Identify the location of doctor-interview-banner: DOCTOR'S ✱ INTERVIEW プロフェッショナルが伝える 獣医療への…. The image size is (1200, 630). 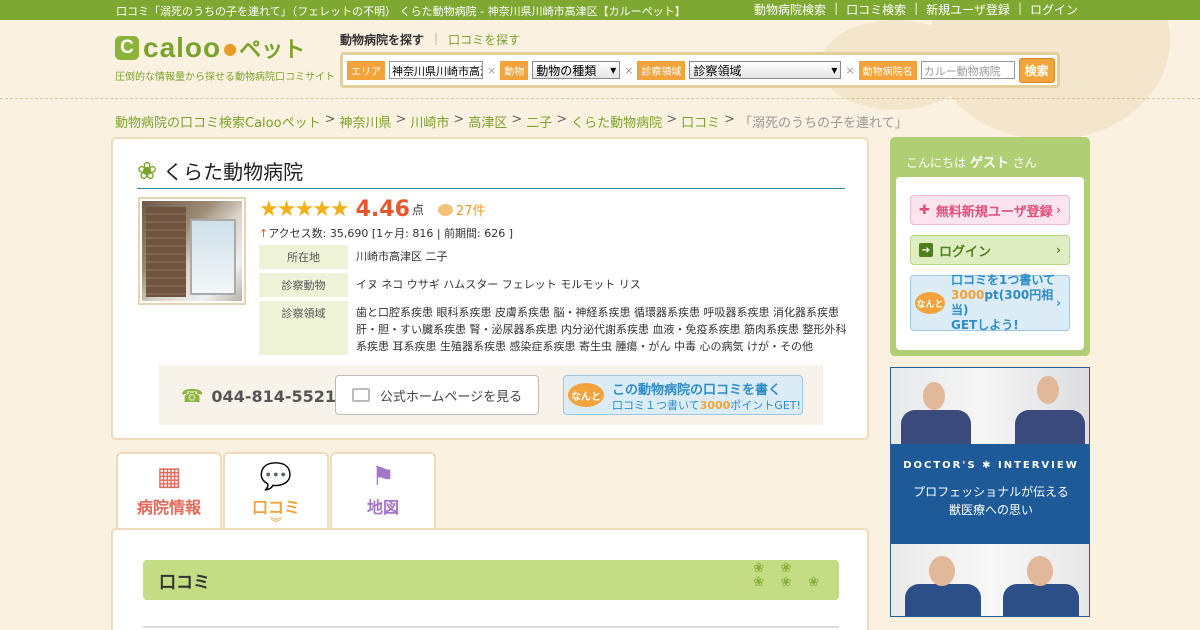
(990, 492).